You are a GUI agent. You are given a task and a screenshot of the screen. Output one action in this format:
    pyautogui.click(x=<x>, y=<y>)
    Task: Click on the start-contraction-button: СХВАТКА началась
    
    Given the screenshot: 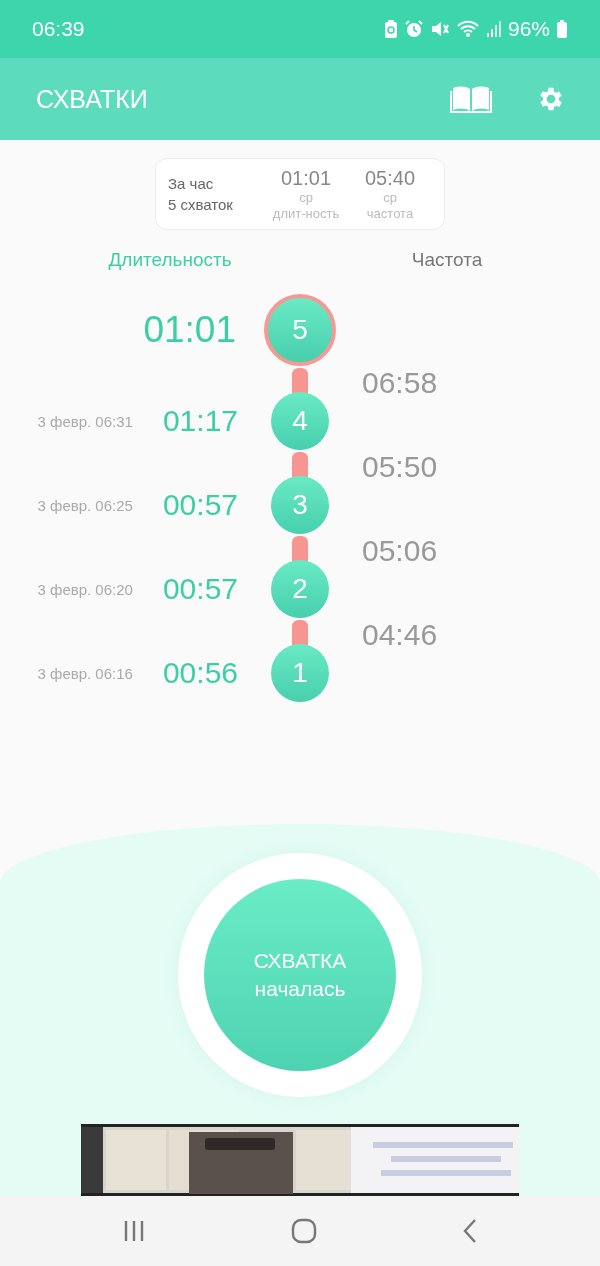 What is the action you would take?
    pyautogui.click(x=300, y=975)
    